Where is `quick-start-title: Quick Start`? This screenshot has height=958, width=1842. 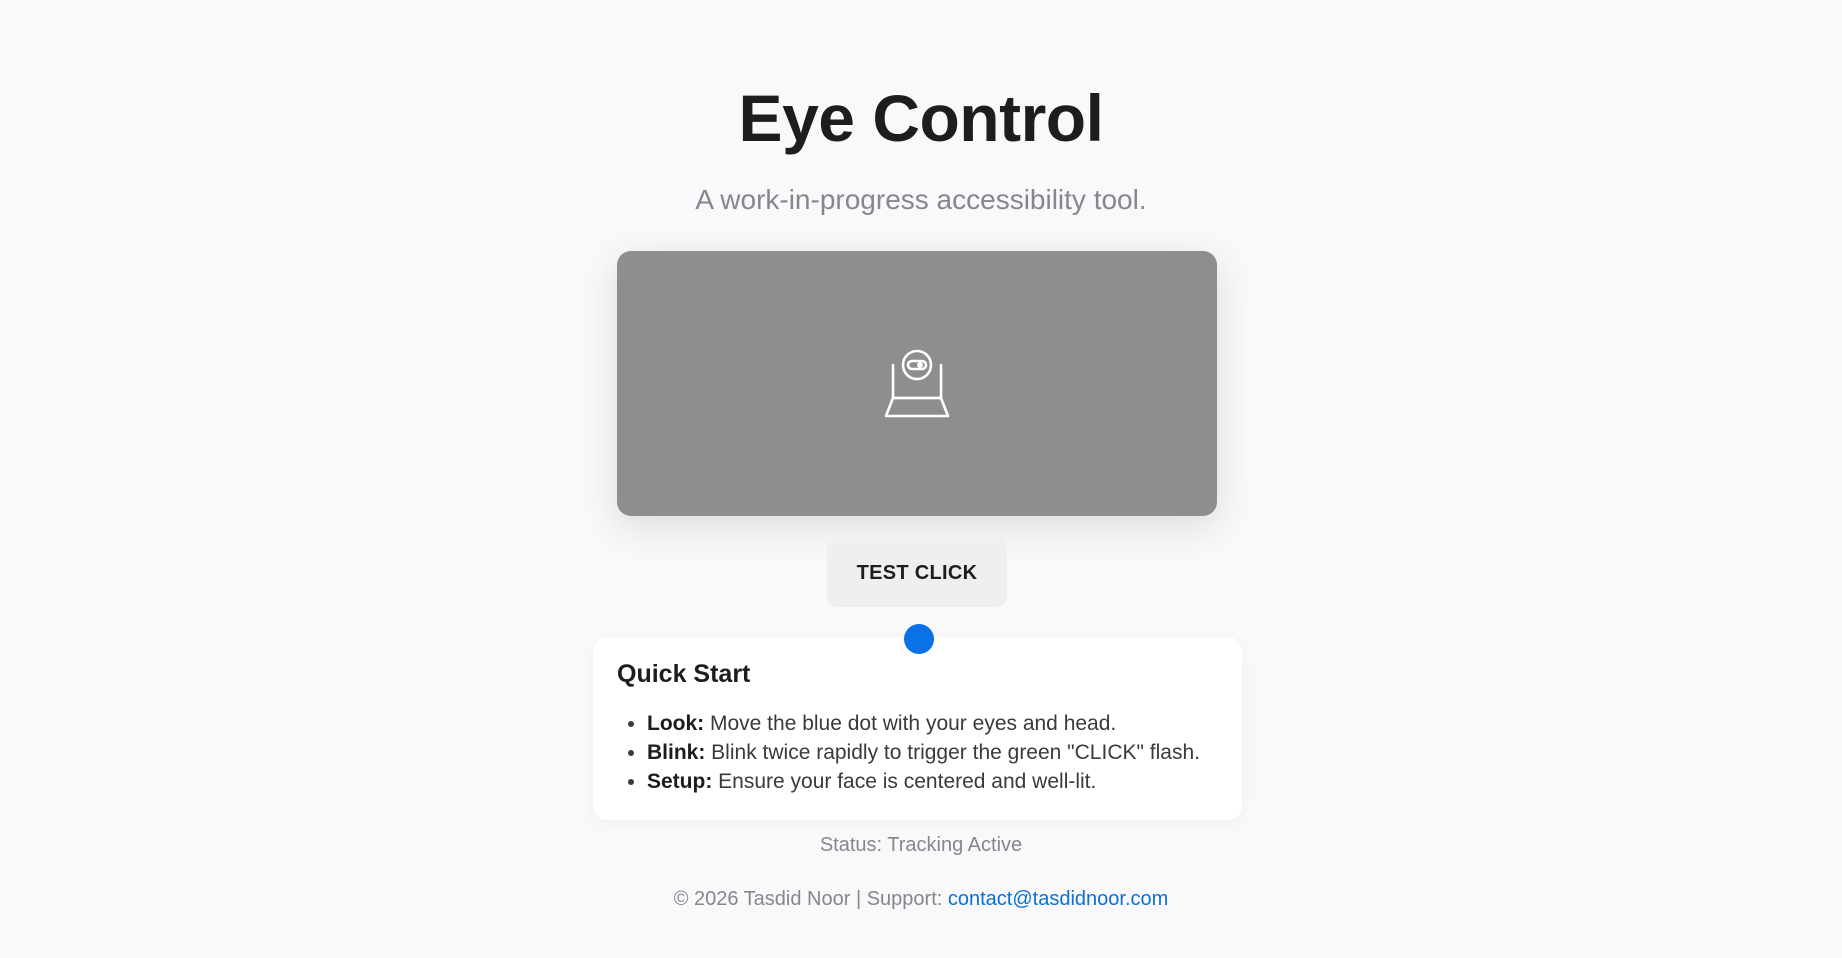
quick-start-title: Quick Start is located at coordinates (684, 674).